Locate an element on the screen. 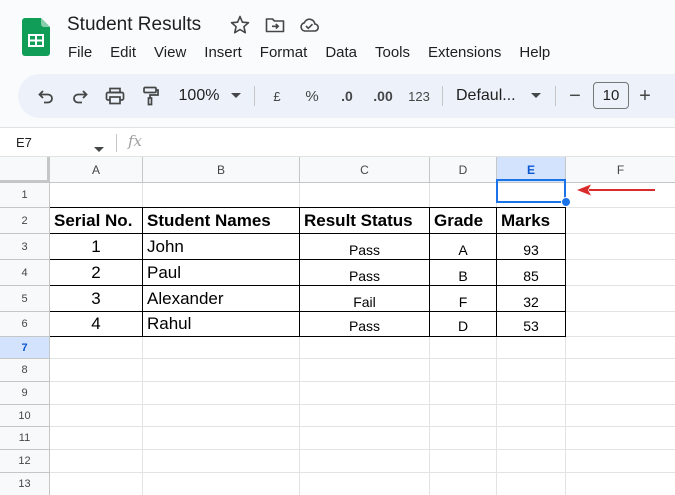  name-box: E7 is located at coordinates (24, 142).